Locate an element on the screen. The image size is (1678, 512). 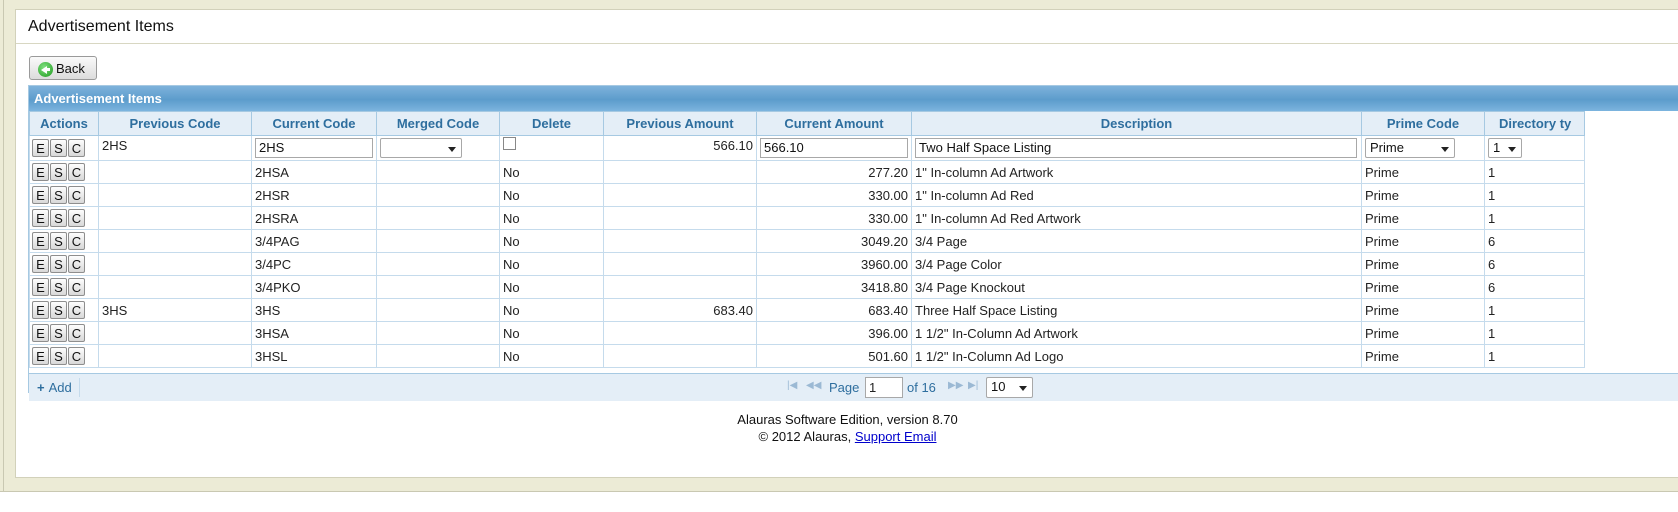
current-amount-cell: 277.20 is located at coordinates (834, 172).